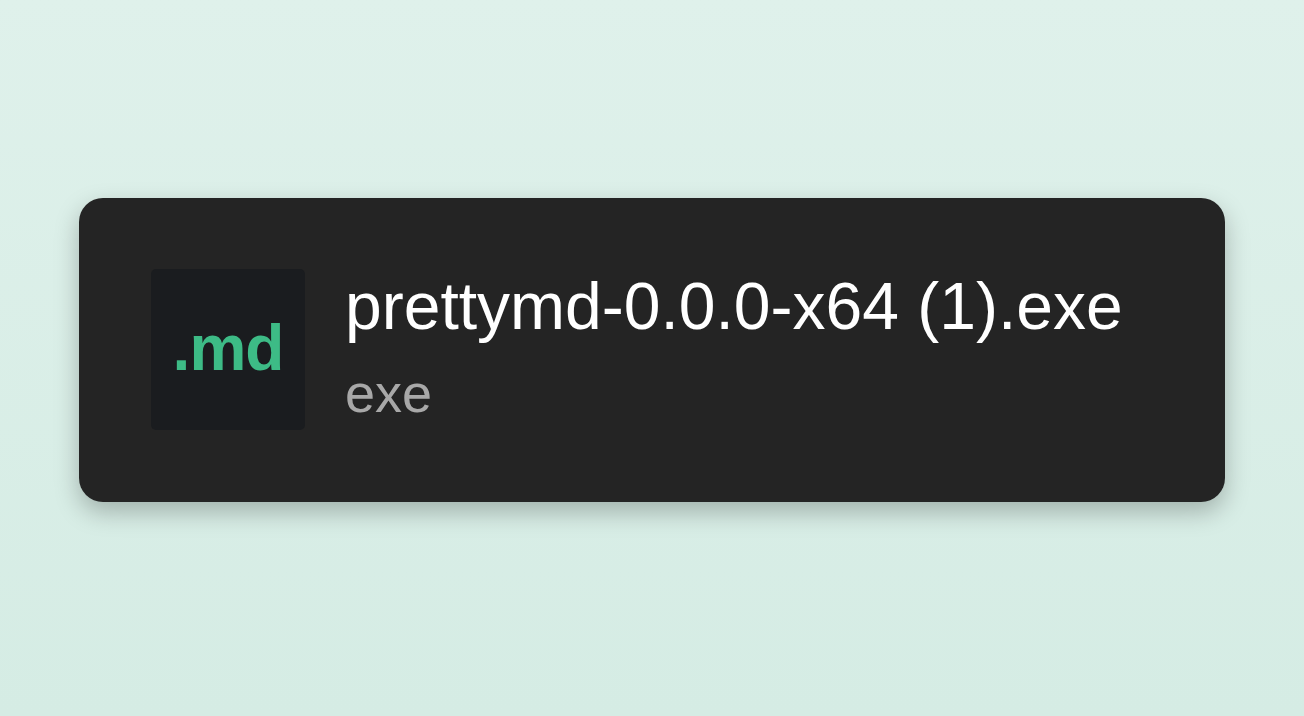 The width and height of the screenshot is (1304, 716). What do you see at coordinates (228, 349) in the screenshot?
I see `md-file-icon: .md` at bounding box center [228, 349].